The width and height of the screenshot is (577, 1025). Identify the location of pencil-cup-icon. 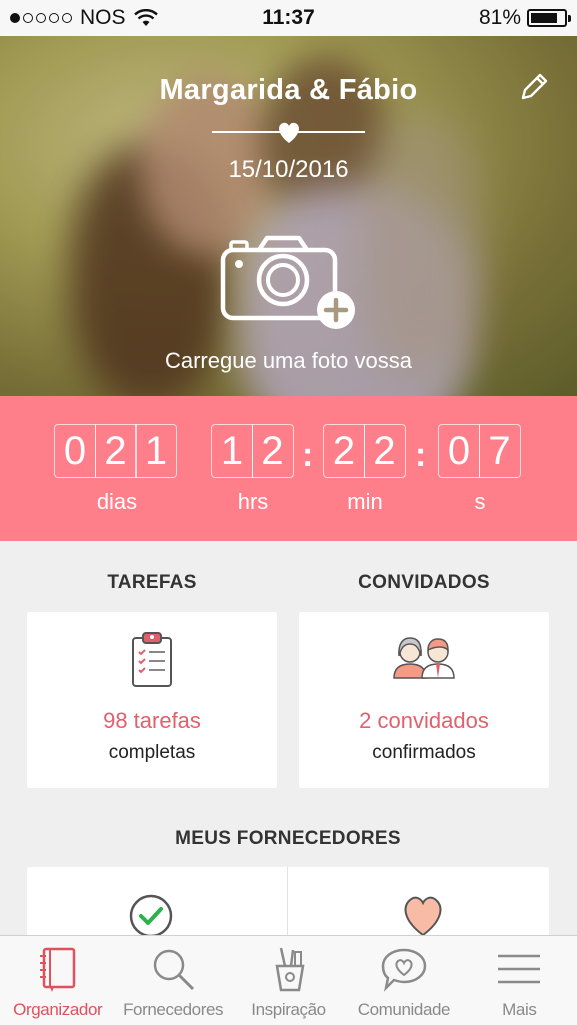
(289, 969).